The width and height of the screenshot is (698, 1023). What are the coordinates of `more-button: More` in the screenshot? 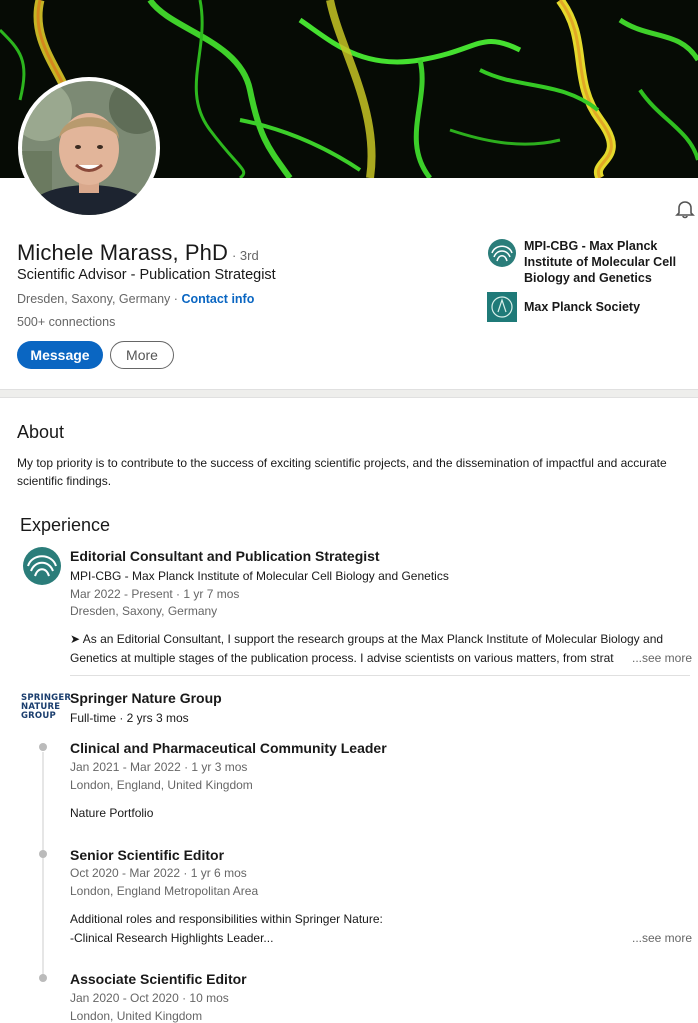 It's located at (142, 355).